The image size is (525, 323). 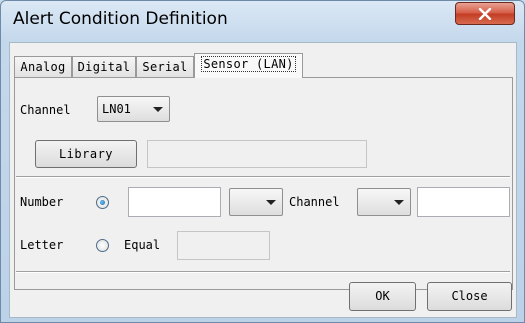 I want to click on letter-equal-input, so click(x=223, y=245).